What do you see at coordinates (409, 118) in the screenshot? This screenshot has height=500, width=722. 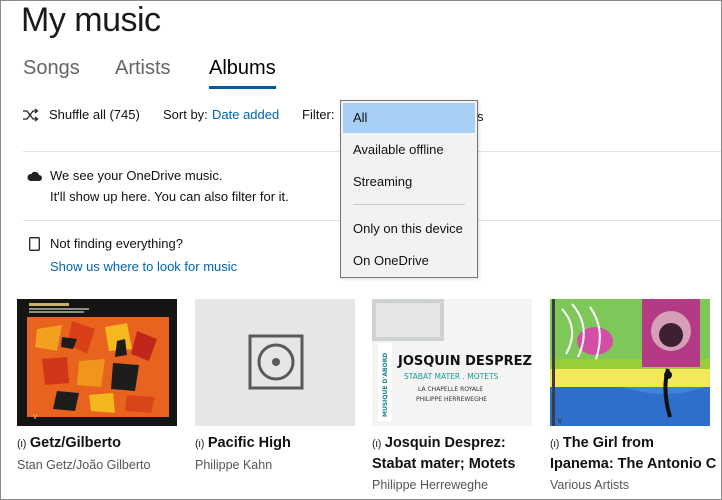 I see `filter-option-all: All` at bounding box center [409, 118].